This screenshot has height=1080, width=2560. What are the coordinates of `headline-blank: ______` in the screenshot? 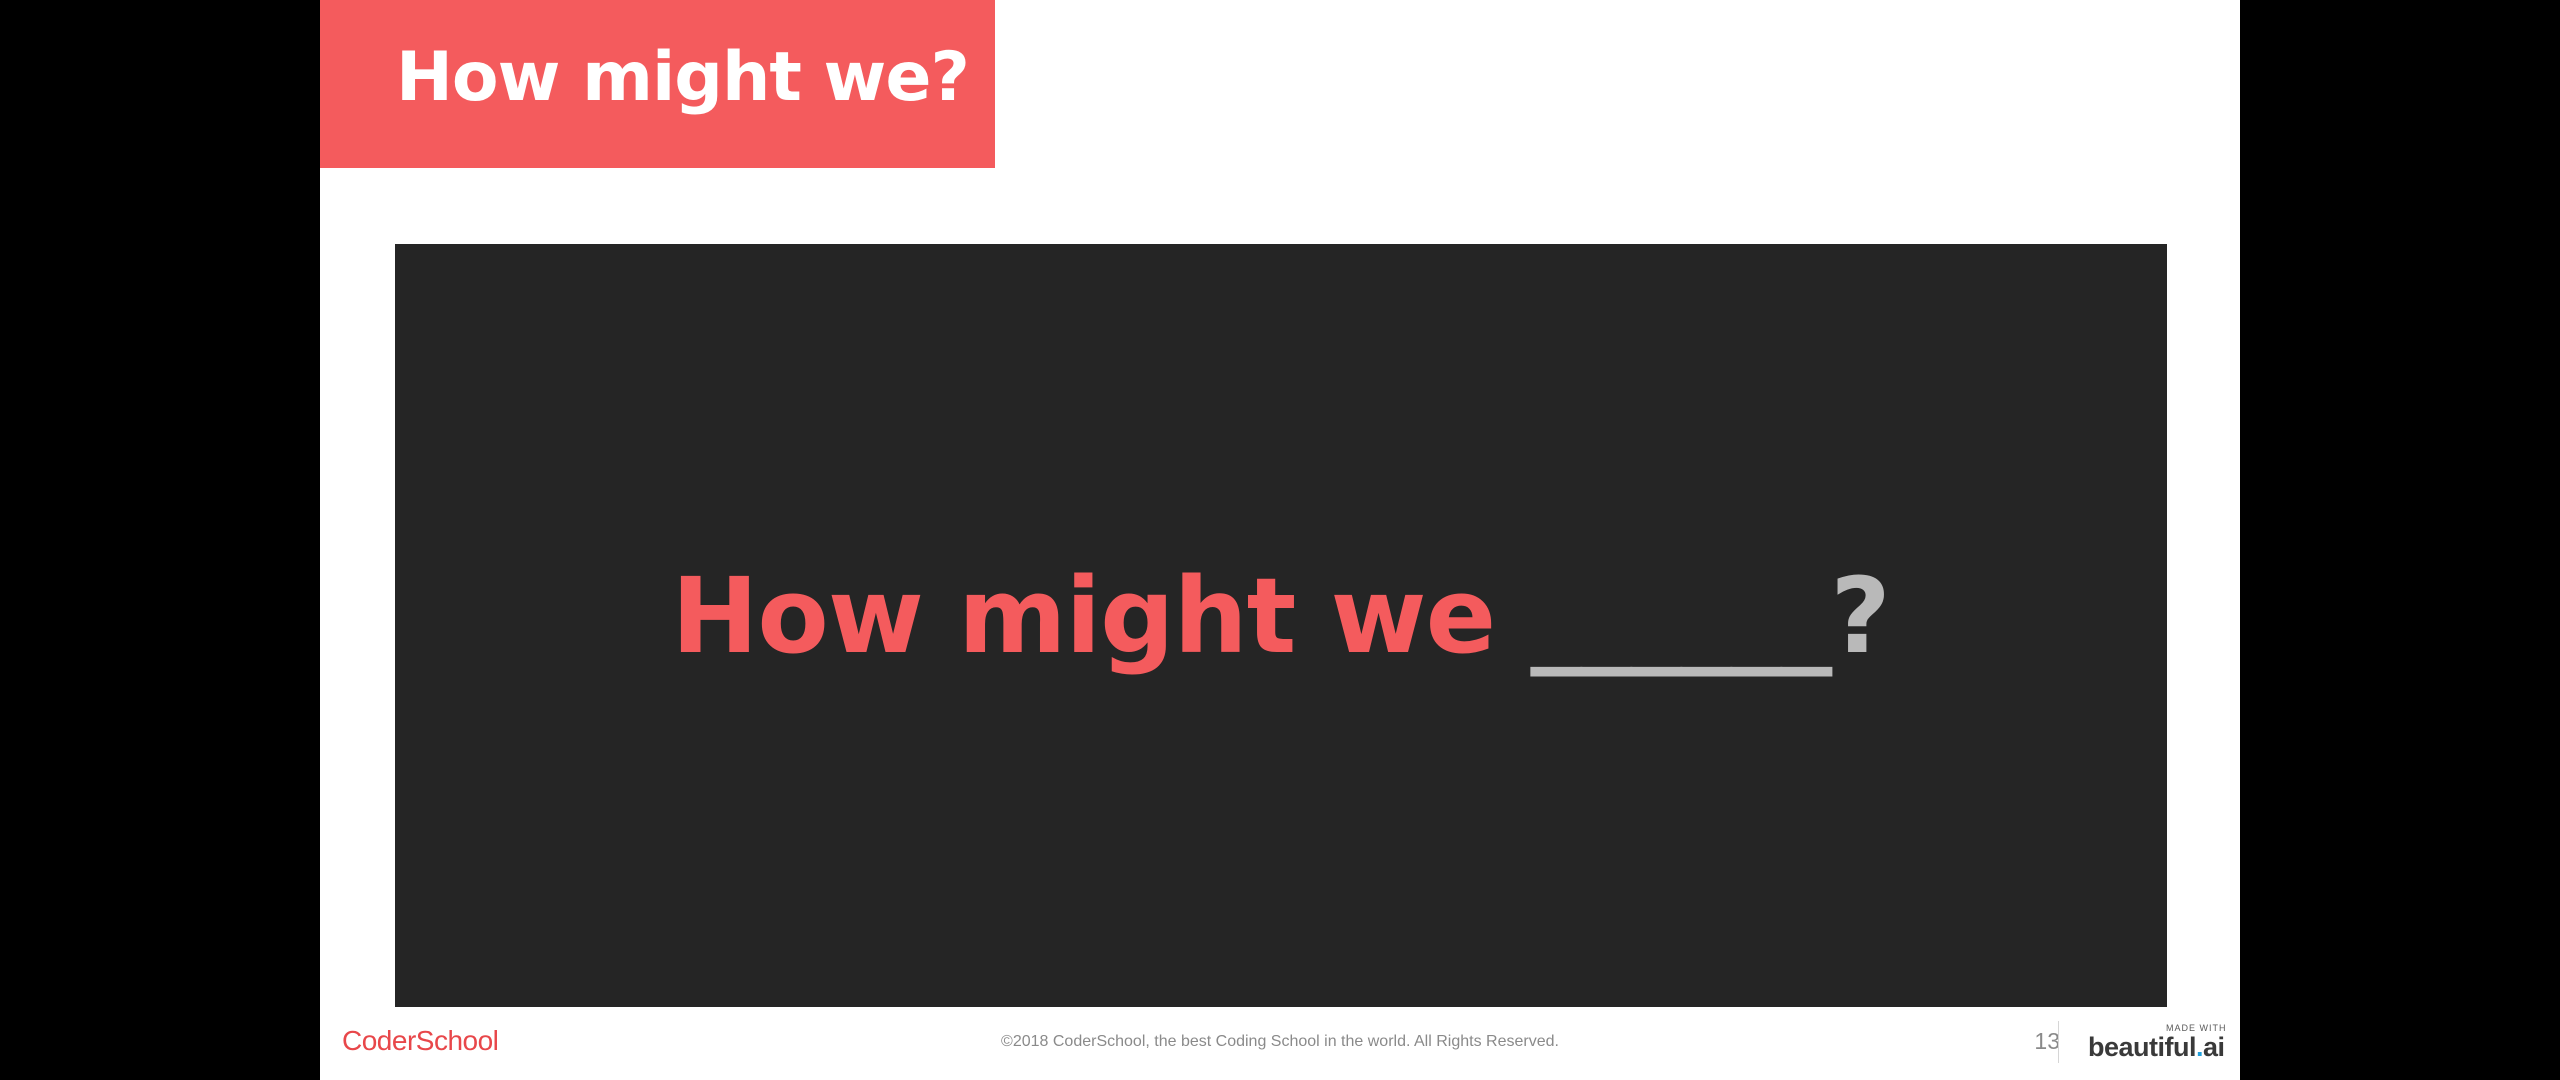 It's located at (1681, 616).